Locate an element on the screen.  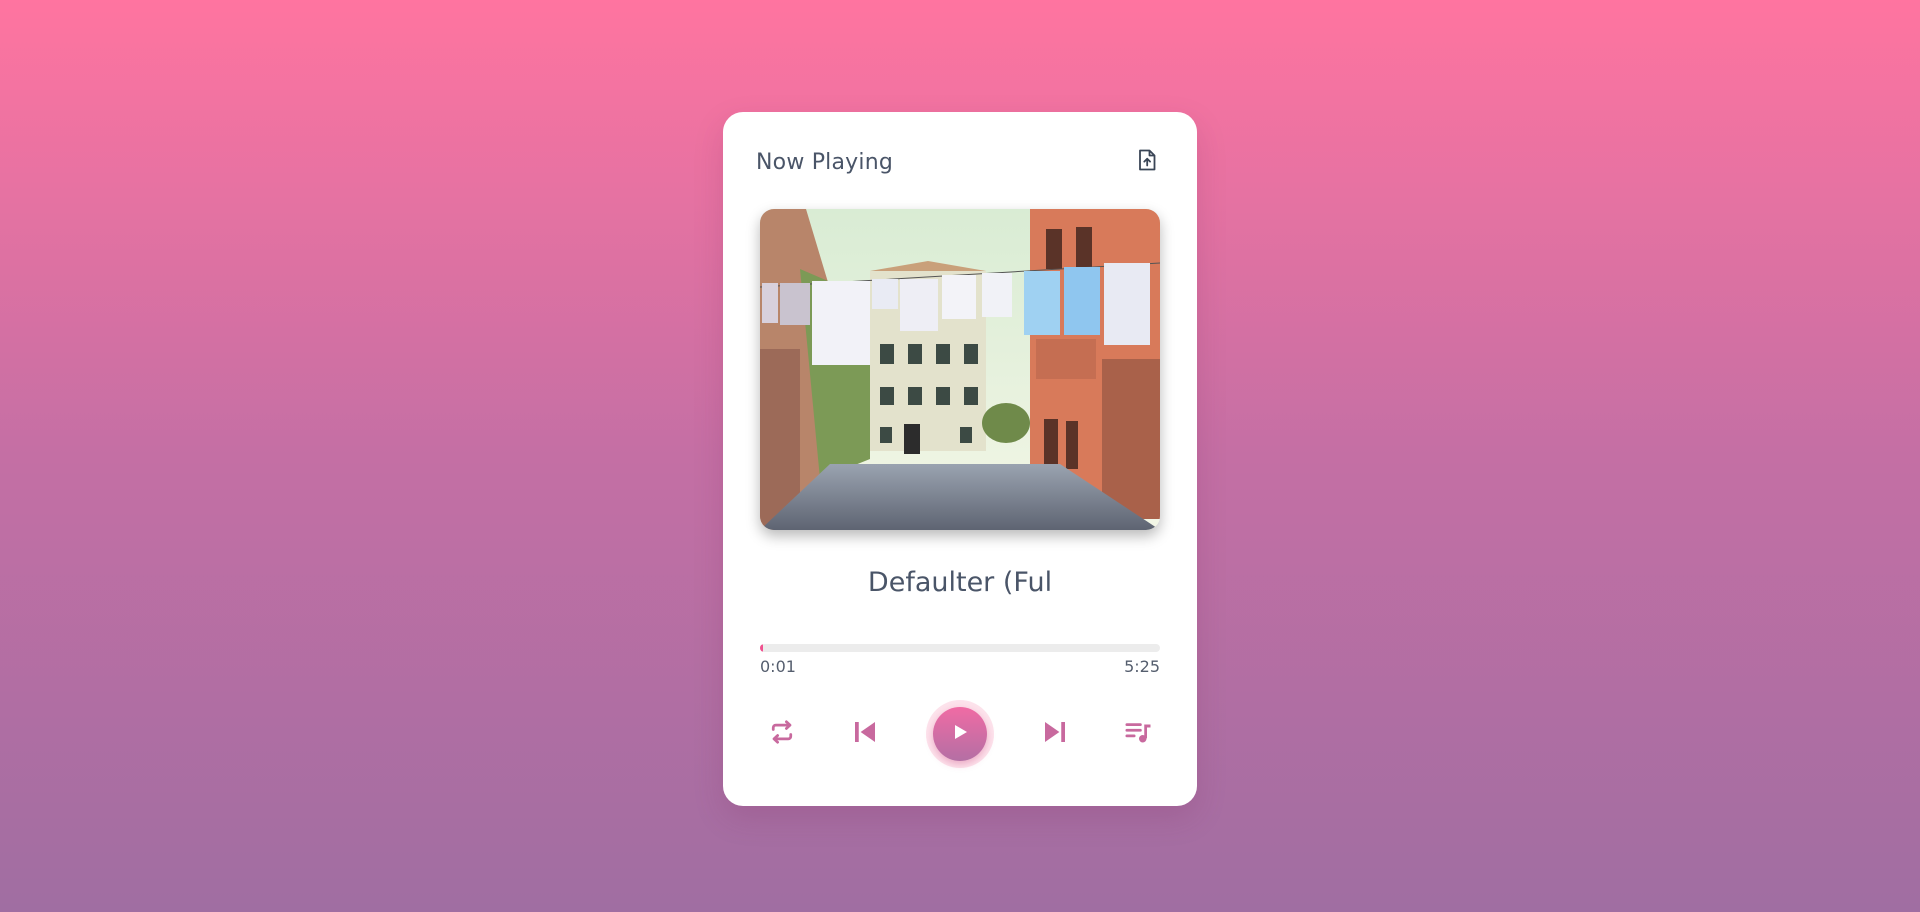
page-title: Now Playing is located at coordinates (825, 162).